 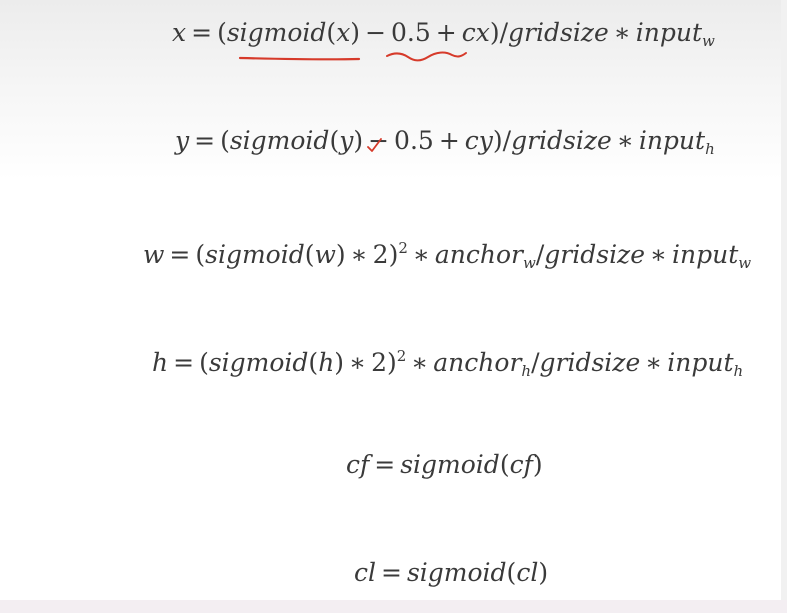 What do you see at coordinates (182, 140) in the screenshot?
I see `eq-lhs: y` at bounding box center [182, 140].